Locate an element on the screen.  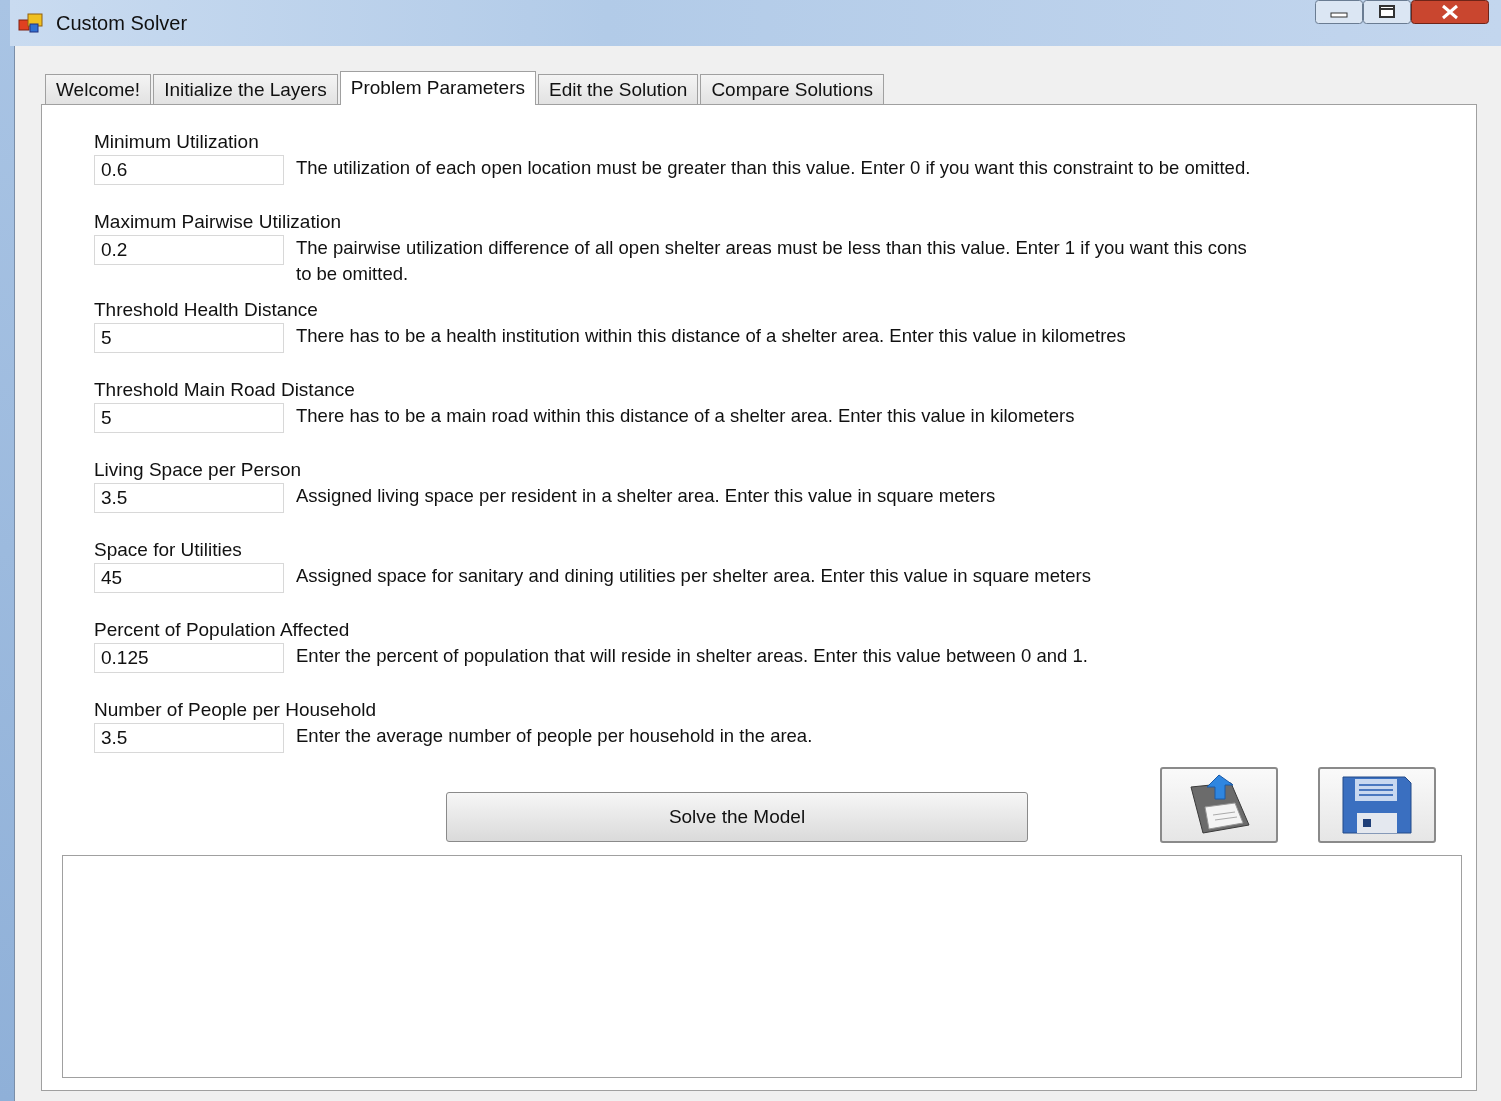
description-text: Enter the average number of people per household in the area. is located at coordinates (554, 736).